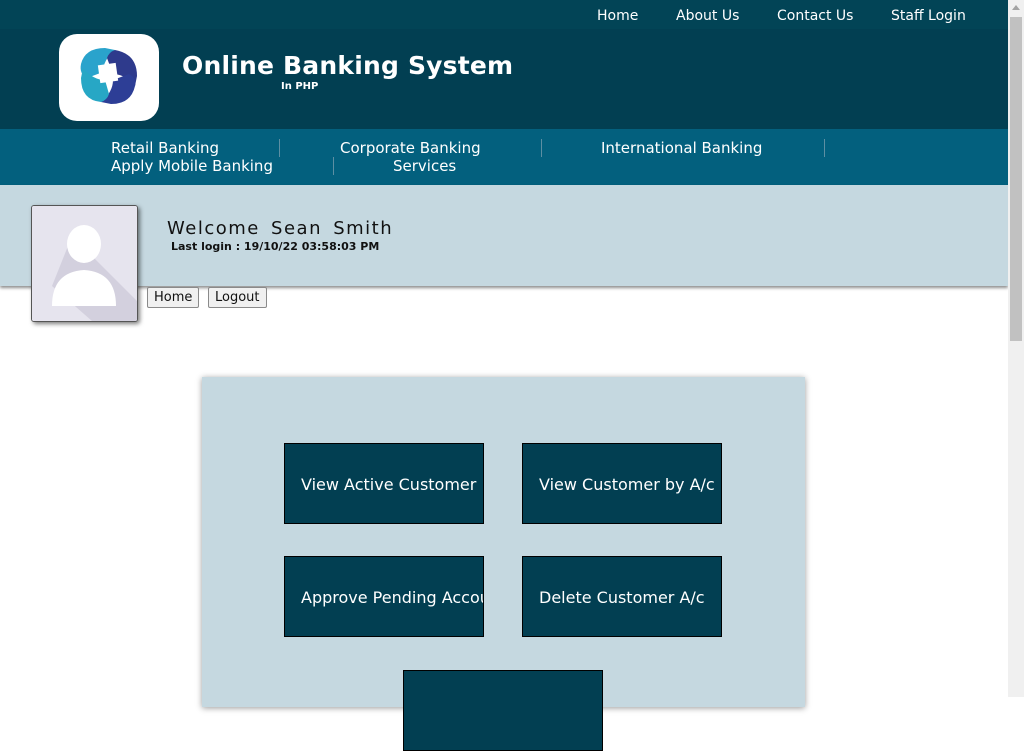  I want to click on app-logo, so click(109, 77).